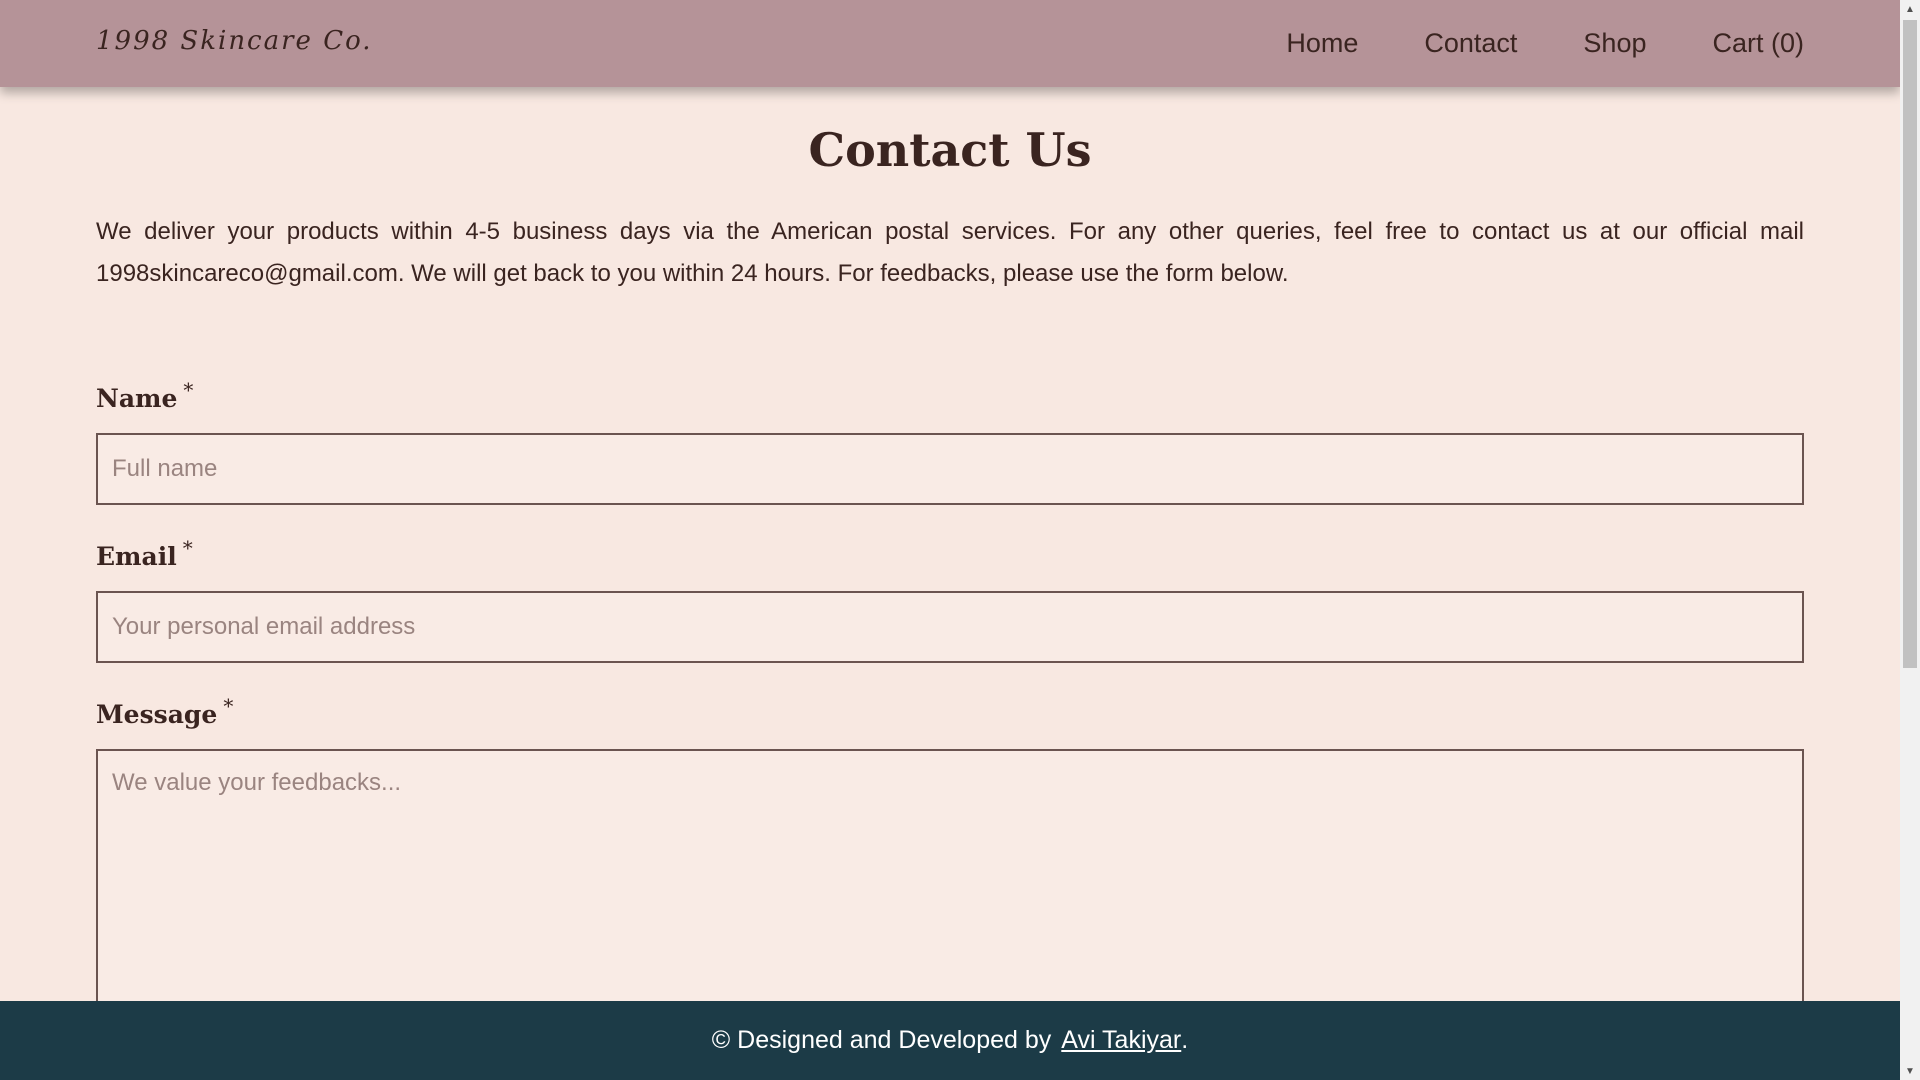  What do you see at coordinates (234, 41) in the screenshot?
I see `site-logo: 1998 Skincare Co.` at bounding box center [234, 41].